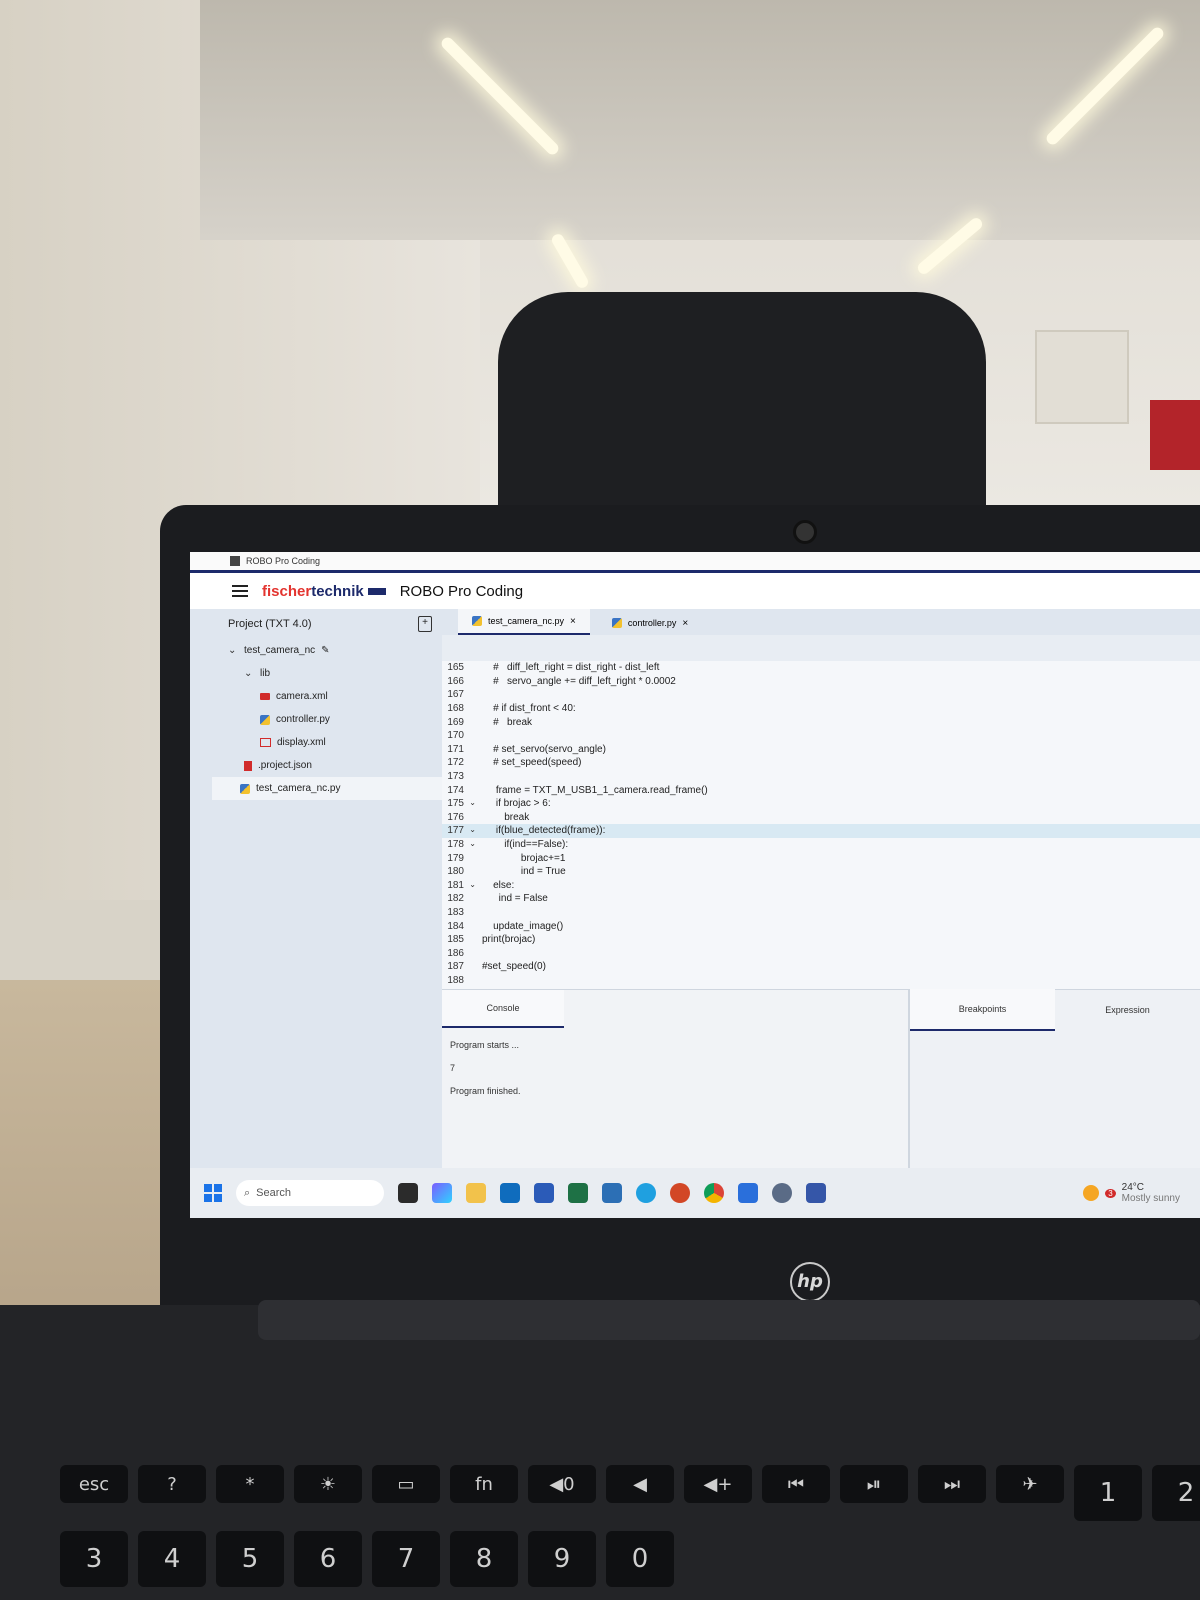 This screenshot has height=1600, width=1200. Describe the element at coordinates (172, 1559) in the screenshot. I see `keyboard-key: 4` at that location.